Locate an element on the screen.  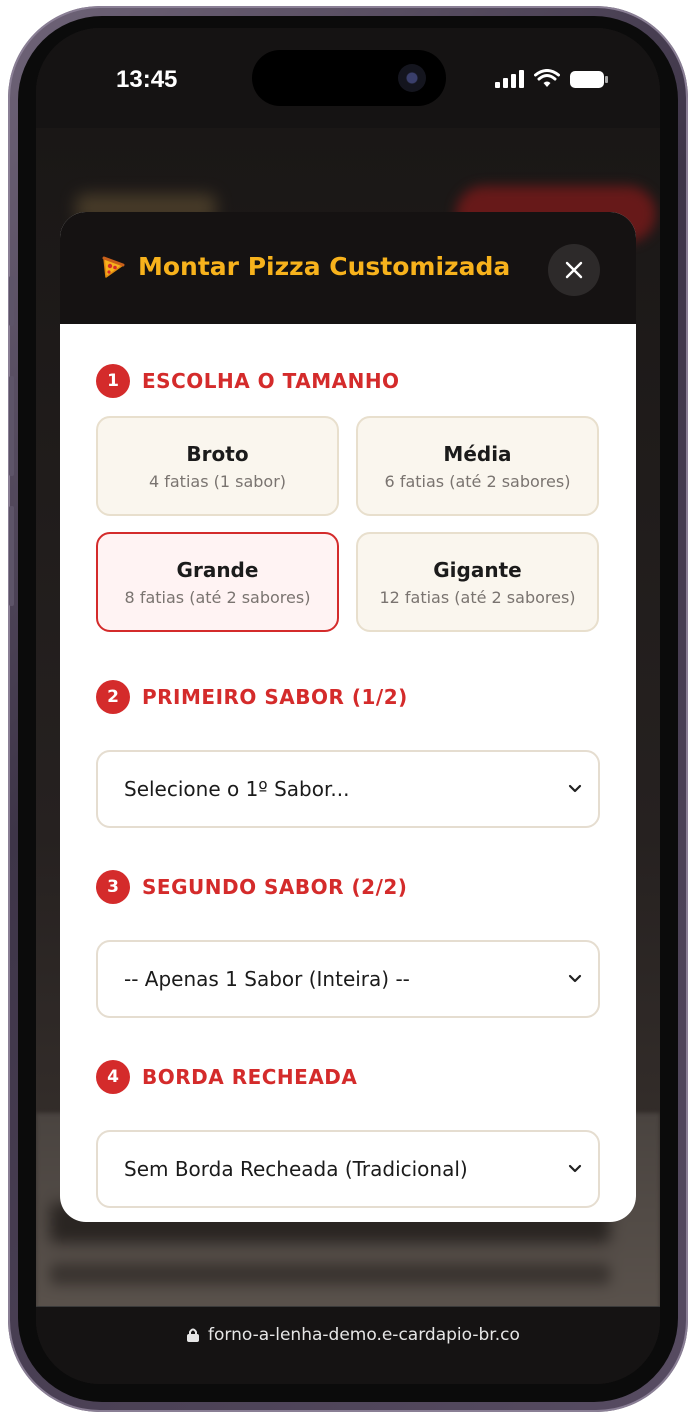
step-size: 1 ESCOLHA O TAMANHO is located at coordinates (348, 381).